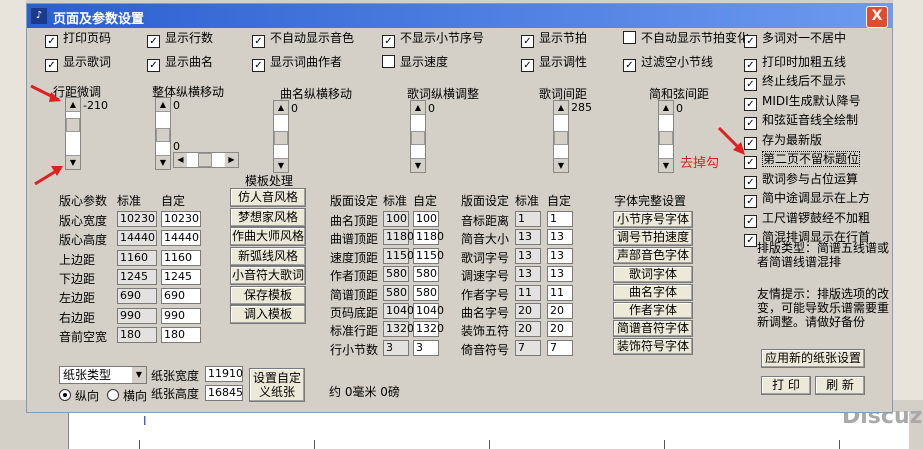 This screenshot has height=449, width=923. What do you see at coordinates (786, 385) in the screenshot?
I see `print-button: 打 印` at bounding box center [786, 385].